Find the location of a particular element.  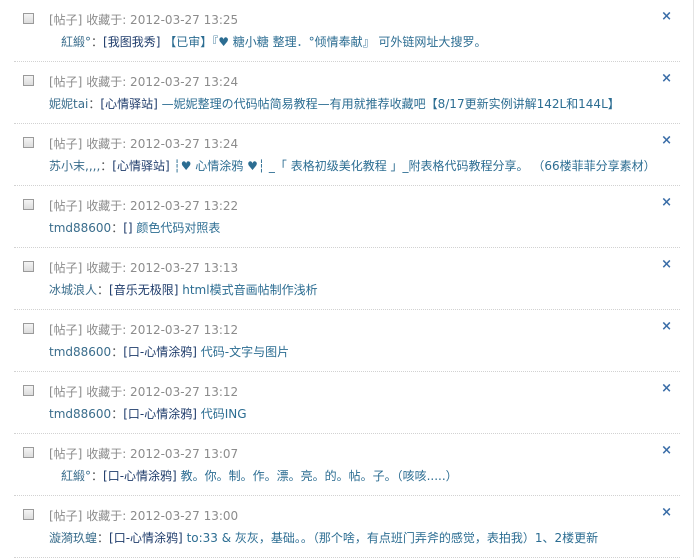

item-meta: [帖子] 收藏于: 2012-03-27 13:22 is located at coordinates (144, 206).